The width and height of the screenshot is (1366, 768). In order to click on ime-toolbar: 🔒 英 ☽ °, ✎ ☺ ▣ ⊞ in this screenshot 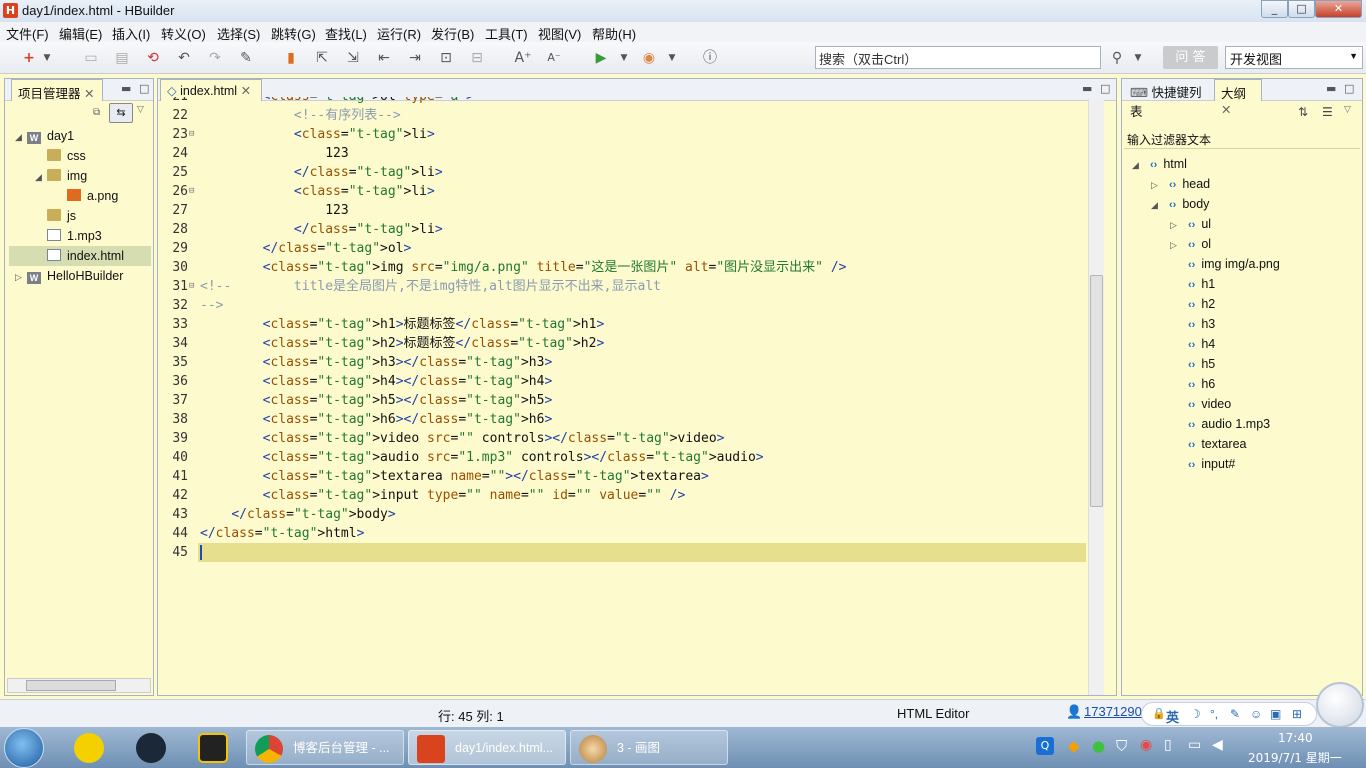, I will do `click(1229, 714)`.